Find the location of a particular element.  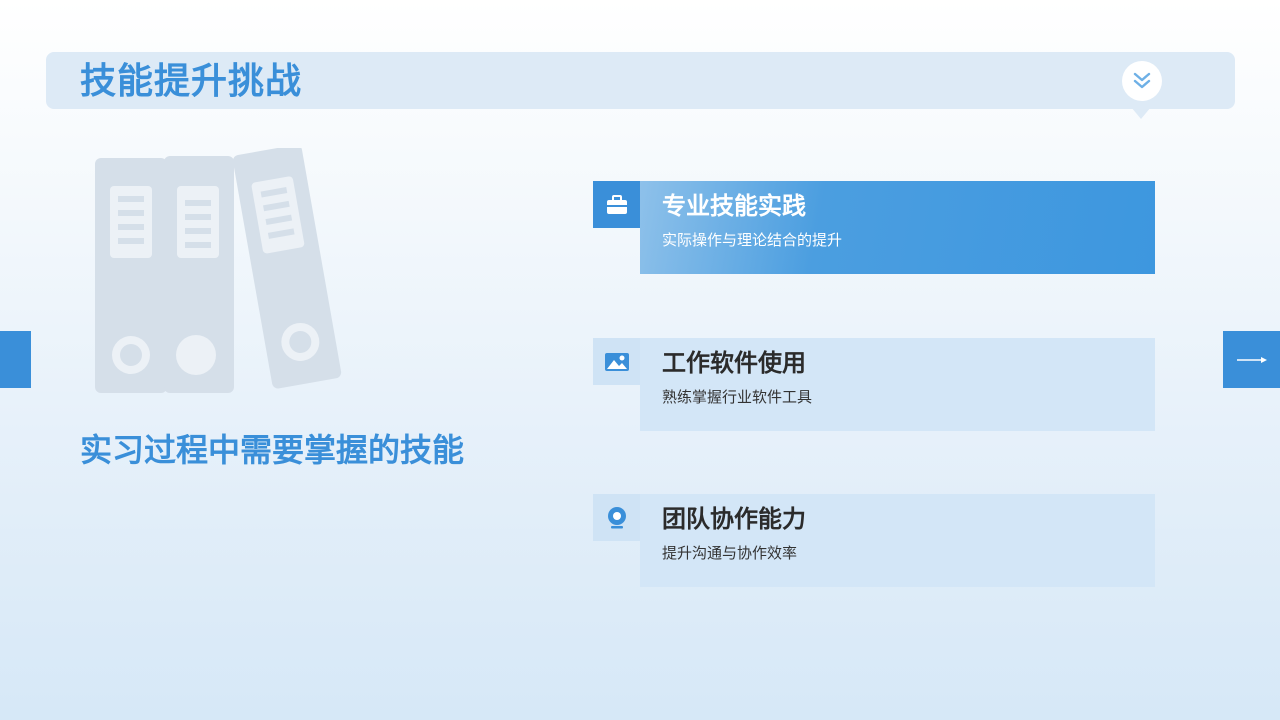

card-description: 实际操作与理论结合的提升 is located at coordinates (752, 240).